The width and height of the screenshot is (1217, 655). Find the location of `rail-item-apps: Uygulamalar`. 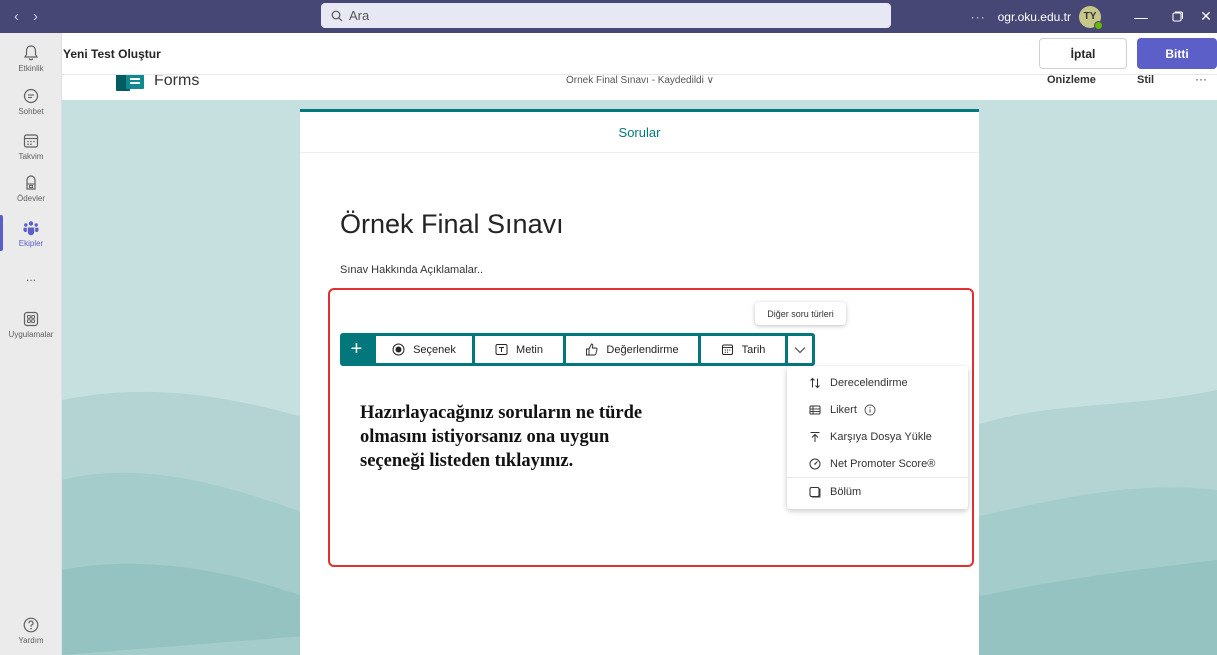

rail-item-apps: Uygulamalar is located at coordinates (31, 324).